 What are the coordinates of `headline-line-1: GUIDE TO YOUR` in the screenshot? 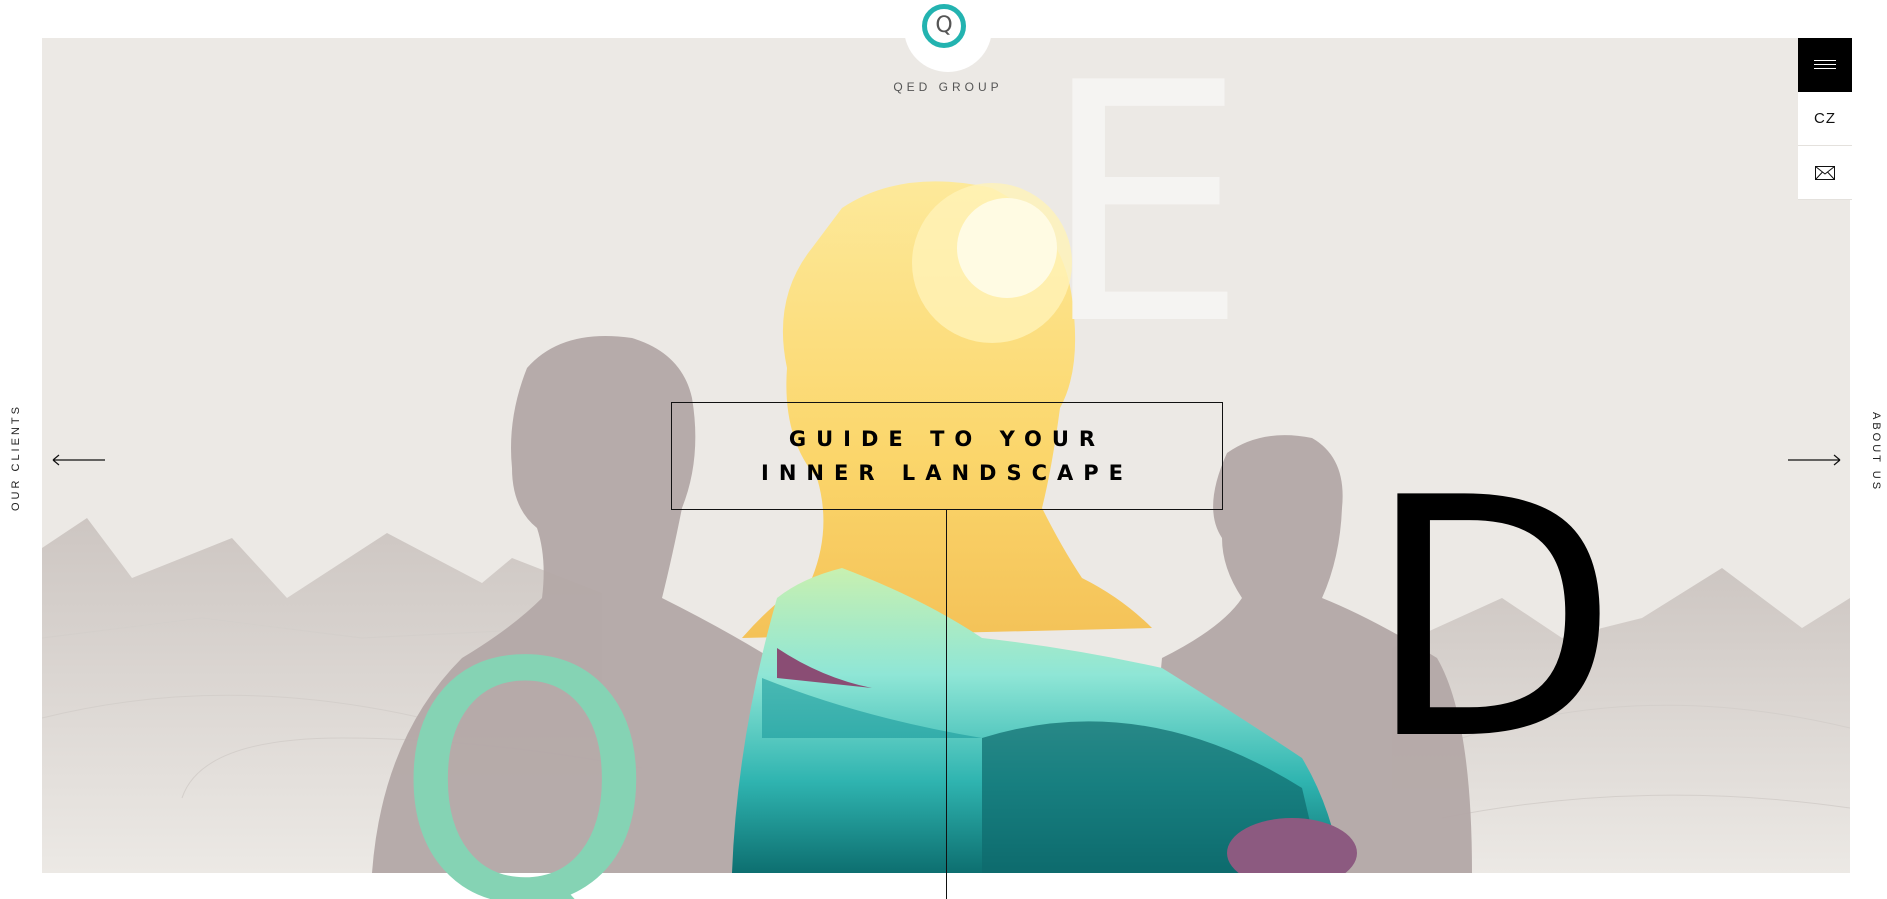 It's located at (947, 439).